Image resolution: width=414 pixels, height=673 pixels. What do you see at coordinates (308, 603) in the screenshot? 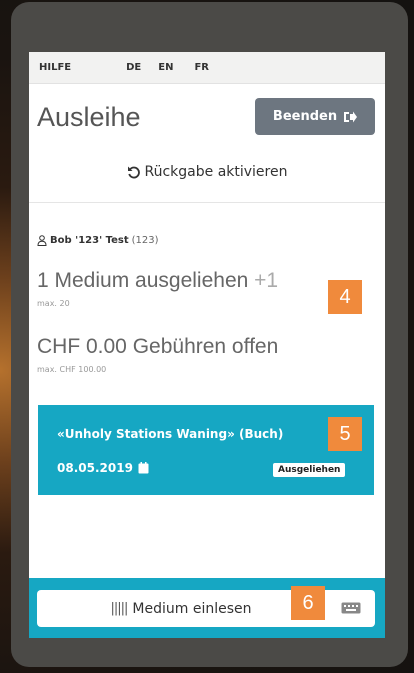
I see `annotation-badge-6: 6` at bounding box center [308, 603].